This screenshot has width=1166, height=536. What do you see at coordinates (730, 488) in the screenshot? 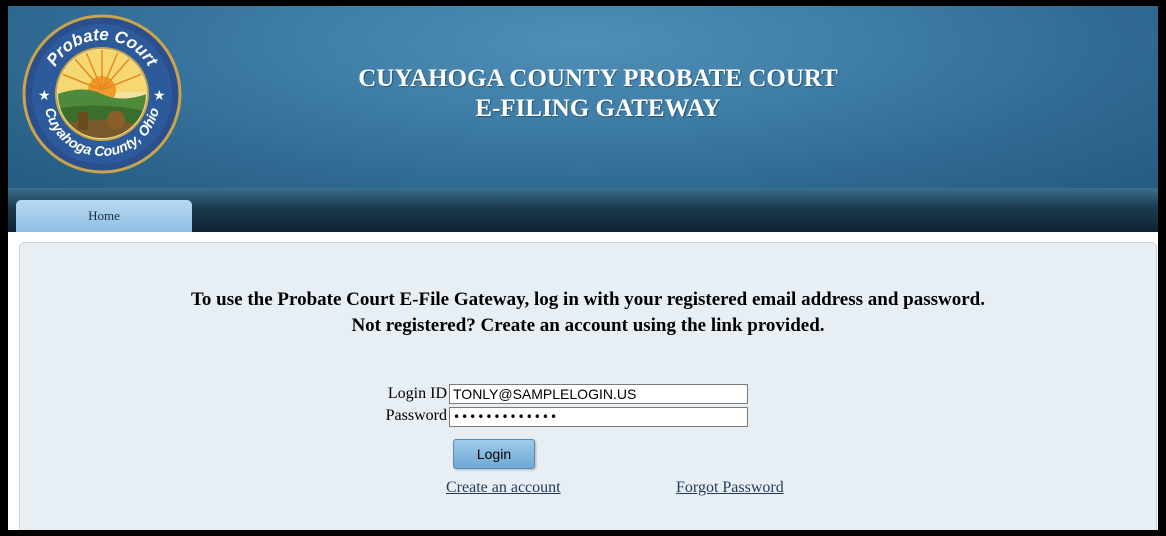
I see `forgot-password-link: Forgot Password` at bounding box center [730, 488].